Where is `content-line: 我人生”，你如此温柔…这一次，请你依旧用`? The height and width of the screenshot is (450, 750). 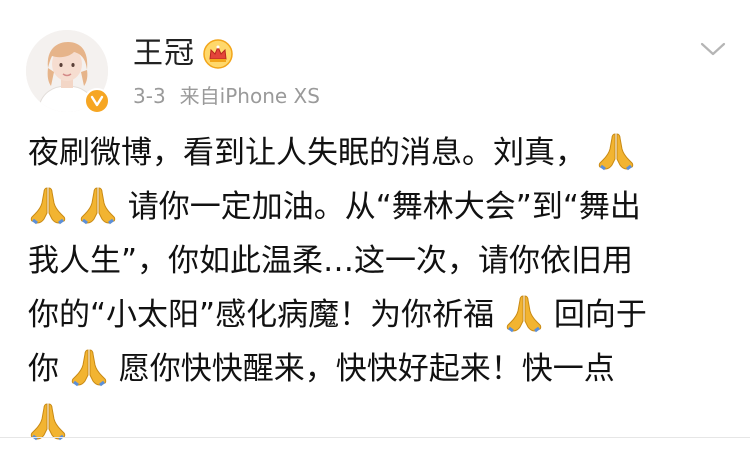 content-line: 我人生”，你如此温柔…这一次，请你依旧用 is located at coordinates (378, 261).